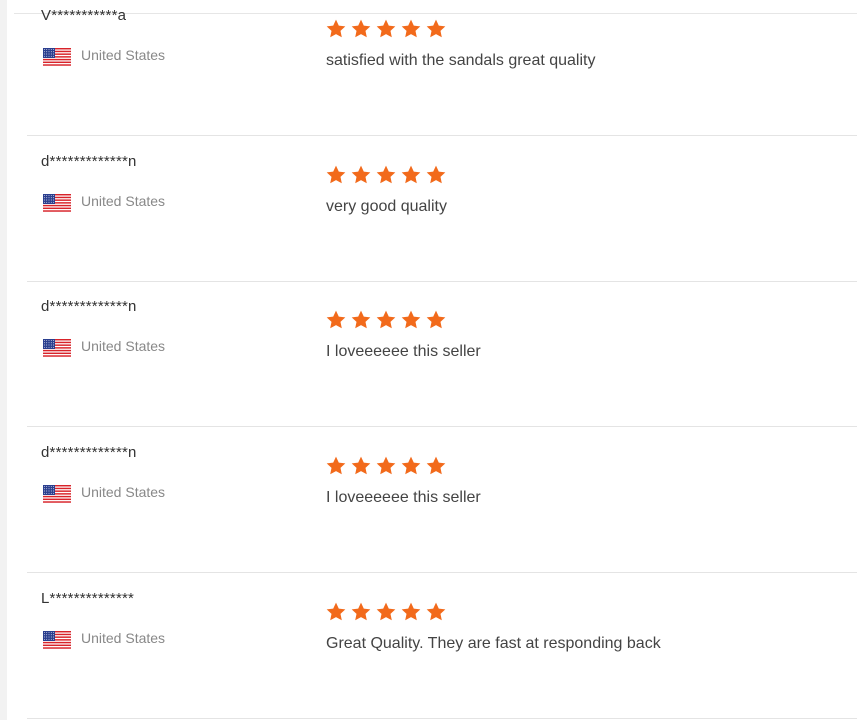 Image resolution: width=857 pixels, height=720 pixels. Describe the element at coordinates (84, 15) in the screenshot. I see `buyer-name: V***********a` at that location.